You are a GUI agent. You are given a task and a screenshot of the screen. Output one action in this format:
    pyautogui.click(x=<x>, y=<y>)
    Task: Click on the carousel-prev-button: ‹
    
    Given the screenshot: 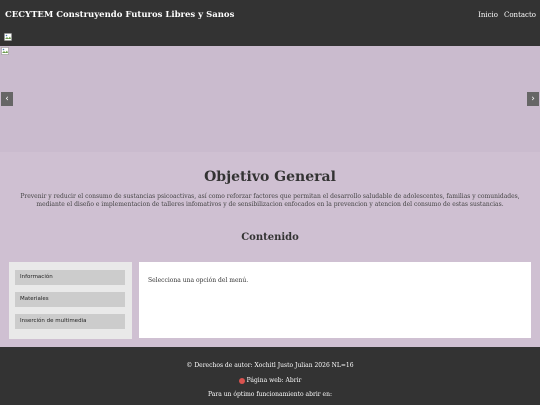 What is the action you would take?
    pyautogui.click(x=7, y=99)
    